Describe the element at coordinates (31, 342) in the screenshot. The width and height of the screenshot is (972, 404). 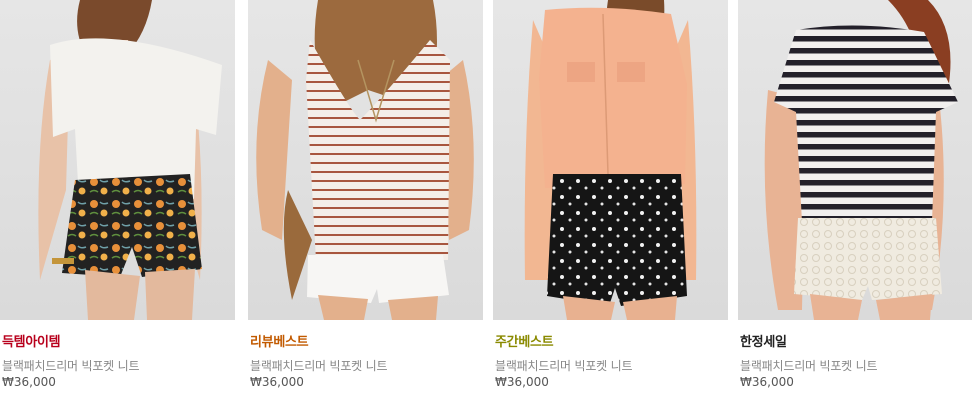
I see `product-tag: 득템아이템` at that location.